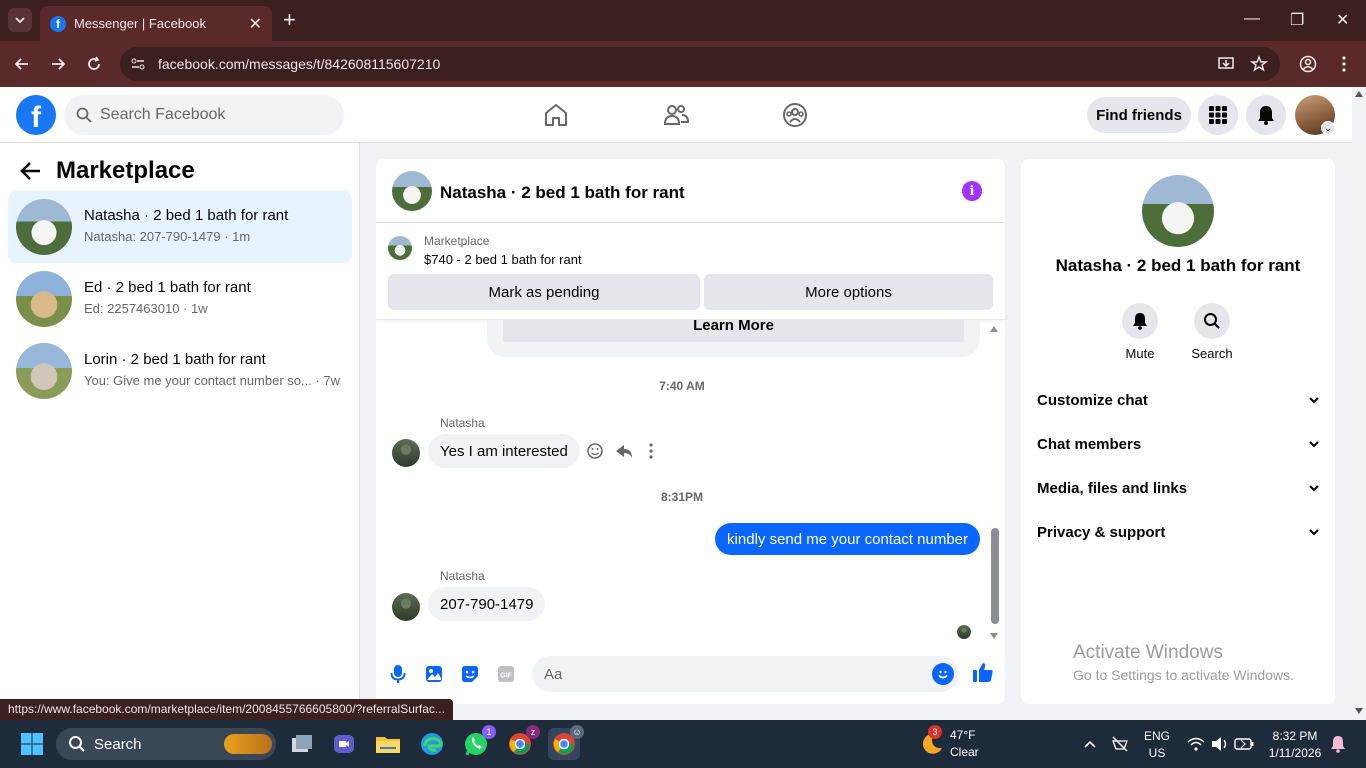  What do you see at coordinates (487, 604) in the screenshot?
I see `incoming-message: 207-790-1479` at bounding box center [487, 604].